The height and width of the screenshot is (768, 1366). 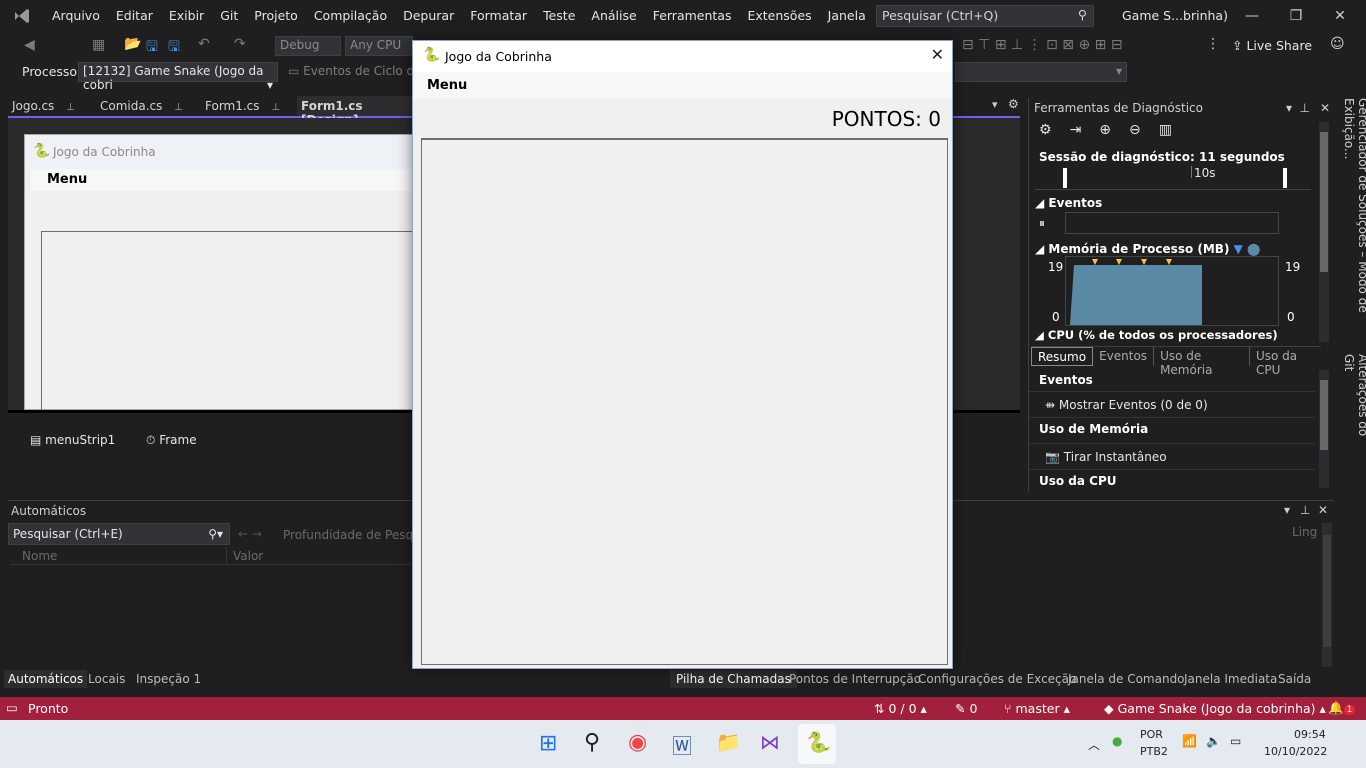 I want to click on summary-scrollbar, so click(x=1324, y=429).